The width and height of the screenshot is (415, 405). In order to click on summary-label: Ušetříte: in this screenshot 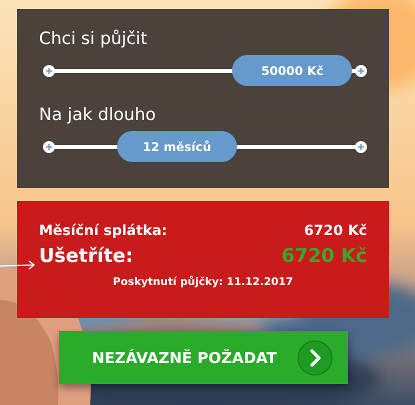, I will do `click(86, 256)`.